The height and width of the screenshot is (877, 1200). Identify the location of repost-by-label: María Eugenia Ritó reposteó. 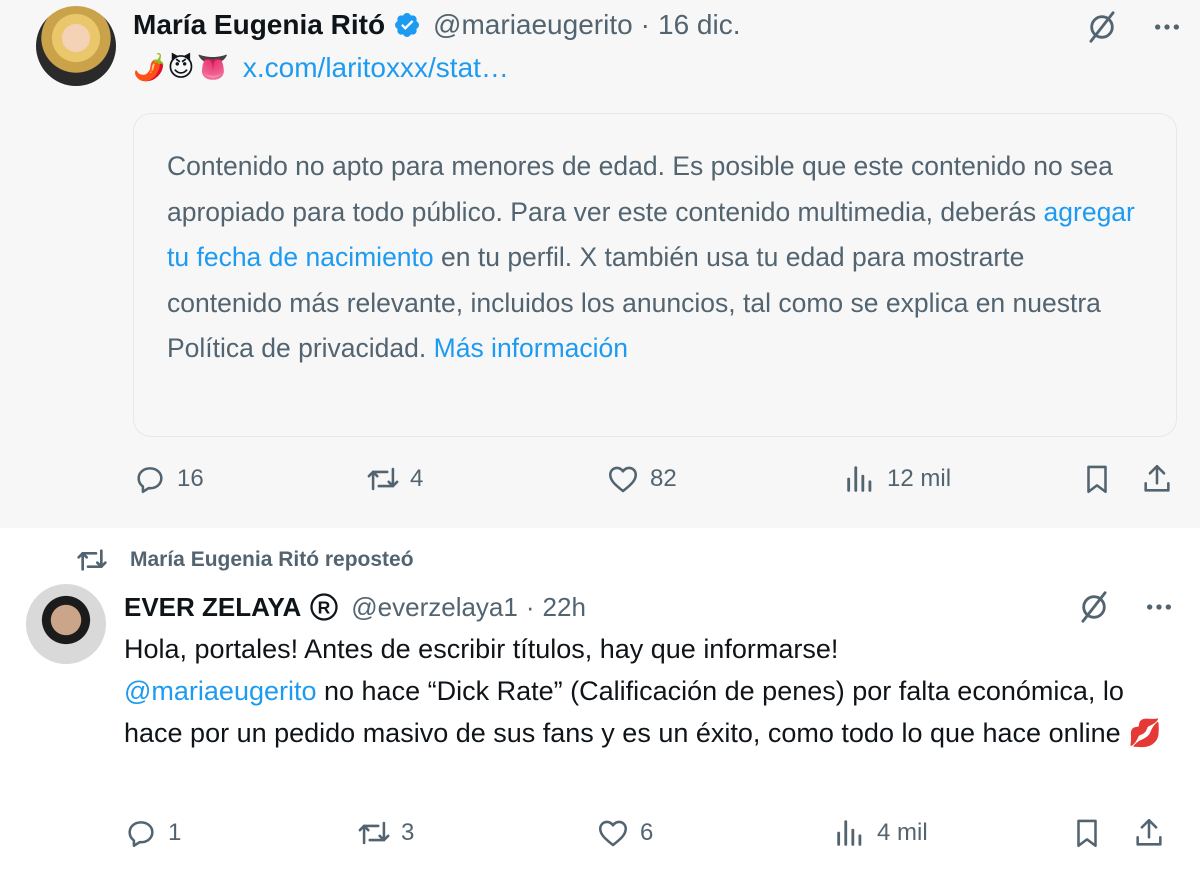
(272, 560).